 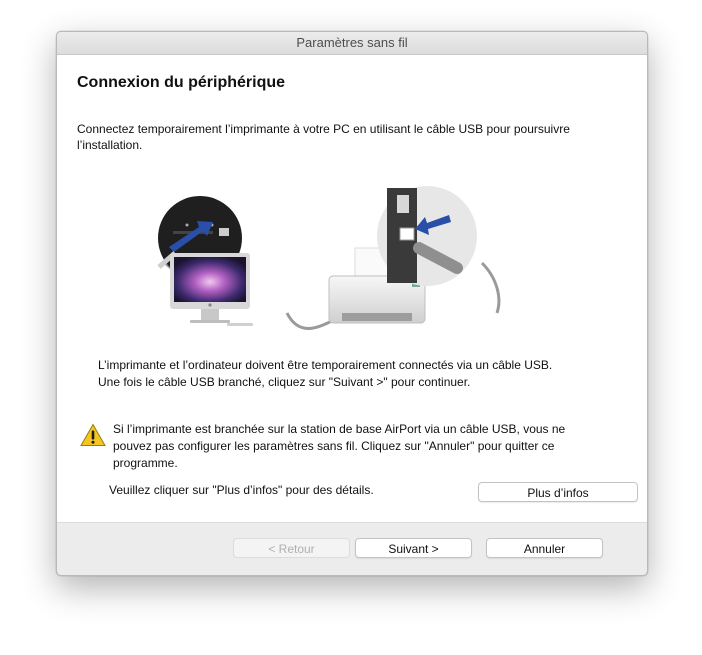 I want to click on next-button: Suivant >, so click(x=413, y=548).